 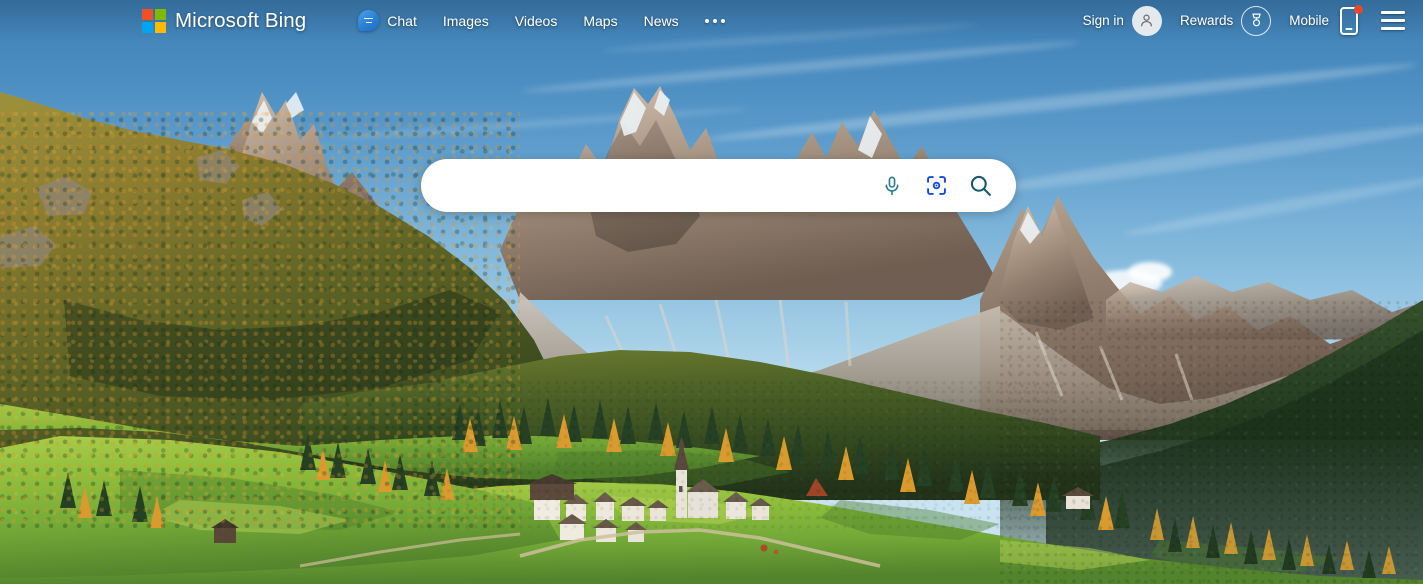 I want to click on mobile-label: Mobile, so click(x=1309, y=20).